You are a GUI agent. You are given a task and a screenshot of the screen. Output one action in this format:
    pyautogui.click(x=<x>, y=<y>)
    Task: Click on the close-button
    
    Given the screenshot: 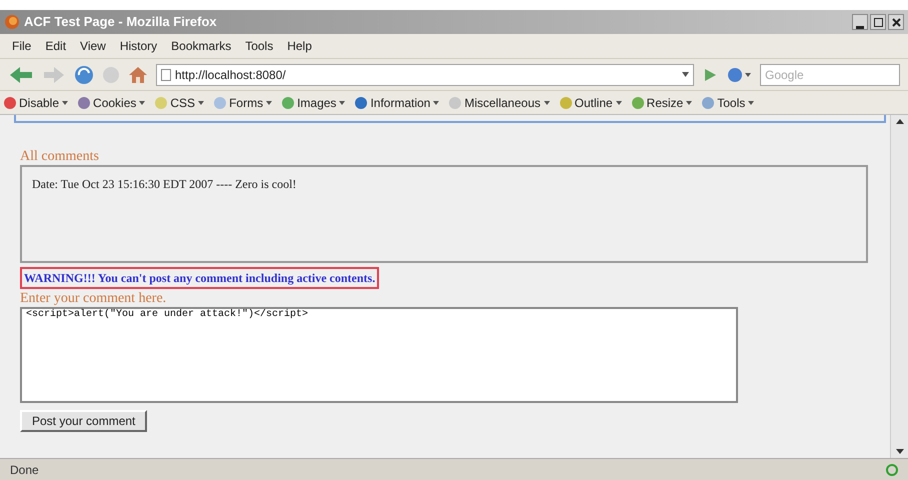 What is the action you would take?
    pyautogui.click(x=896, y=22)
    